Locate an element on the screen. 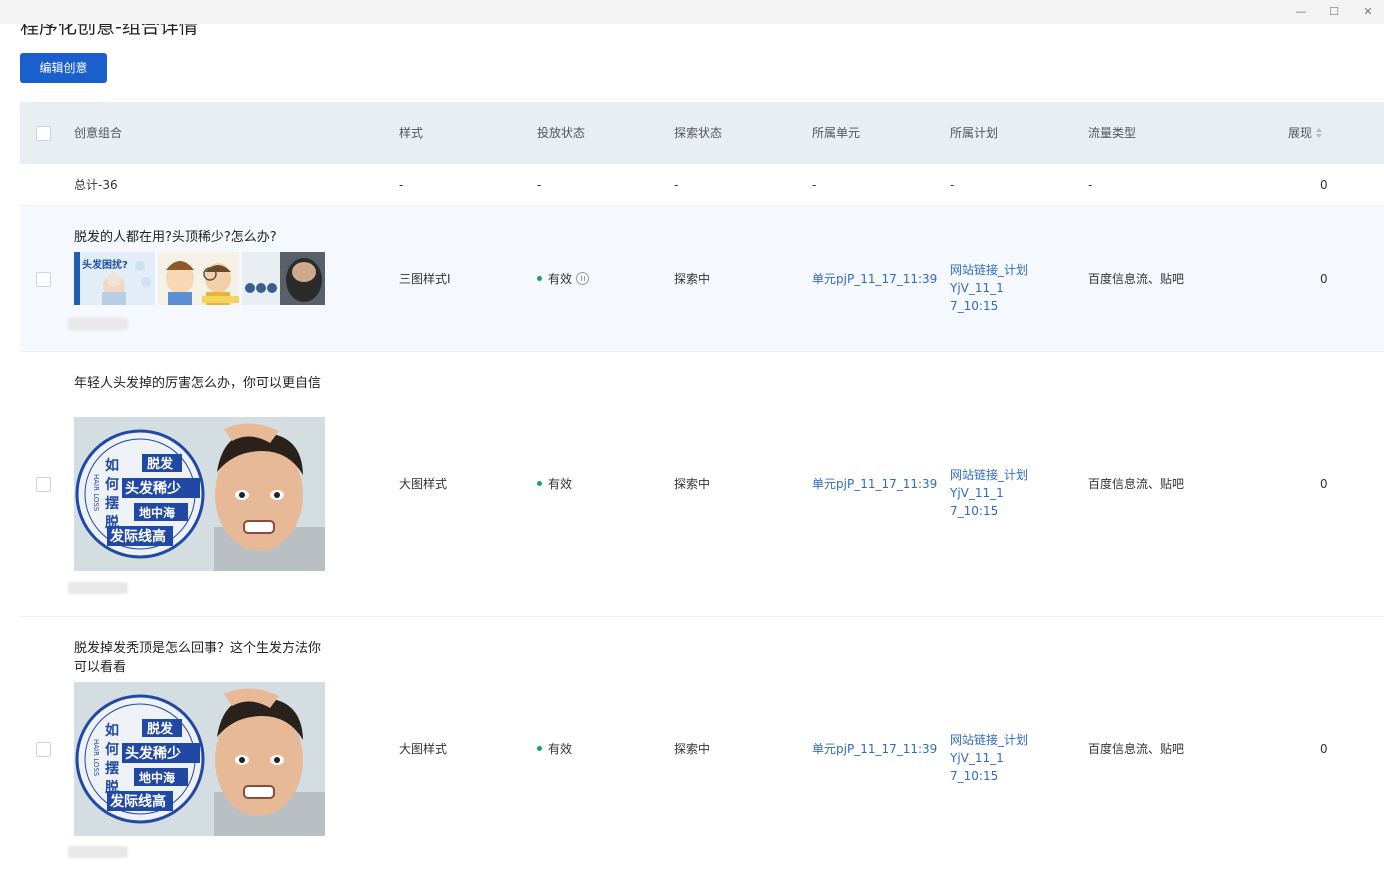 The image size is (1384, 870). col-style: 样式 is located at coordinates (411, 133).